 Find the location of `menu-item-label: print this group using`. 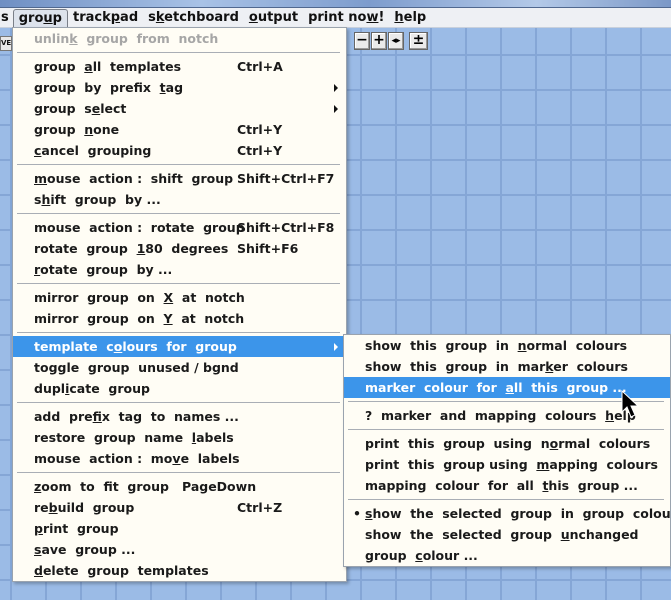

menu-item-label: print this group using is located at coordinates (451, 464).